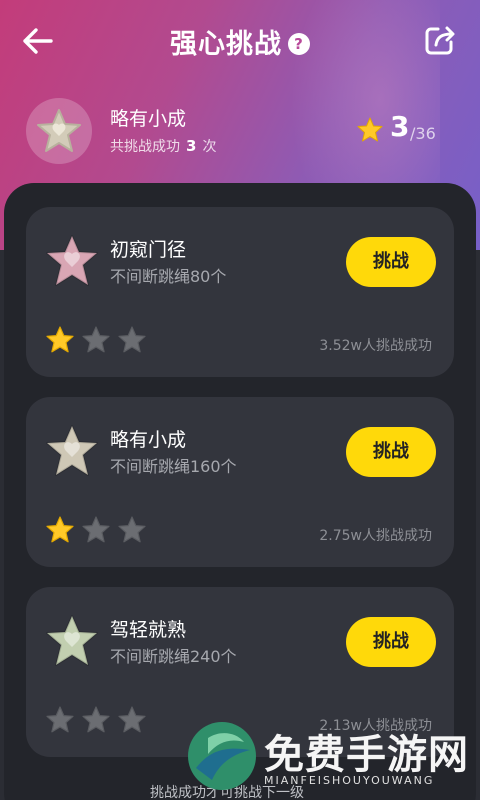 This screenshot has height=800, width=480. I want to click on challenge-title: 驾轻就熟, so click(148, 630).